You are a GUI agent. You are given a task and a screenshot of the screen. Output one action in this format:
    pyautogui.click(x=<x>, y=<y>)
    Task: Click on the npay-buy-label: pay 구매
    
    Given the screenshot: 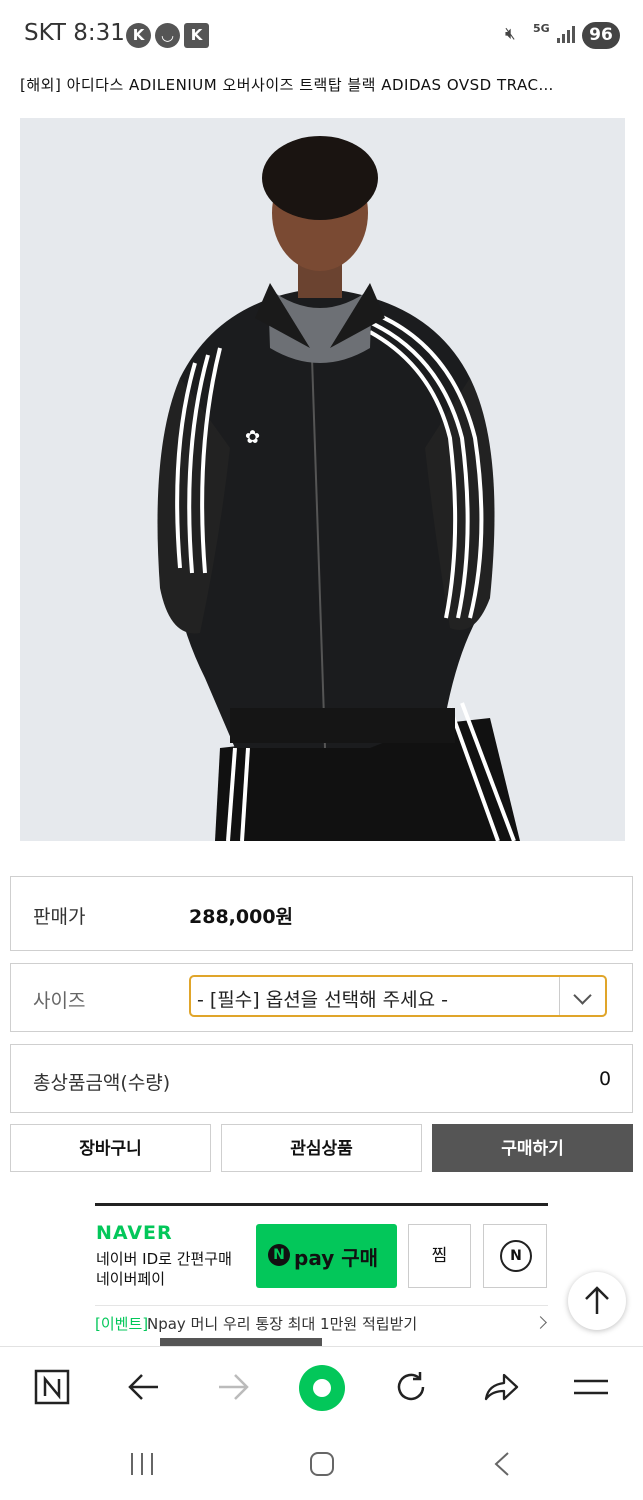 What is the action you would take?
    pyautogui.click(x=336, y=1258)
    